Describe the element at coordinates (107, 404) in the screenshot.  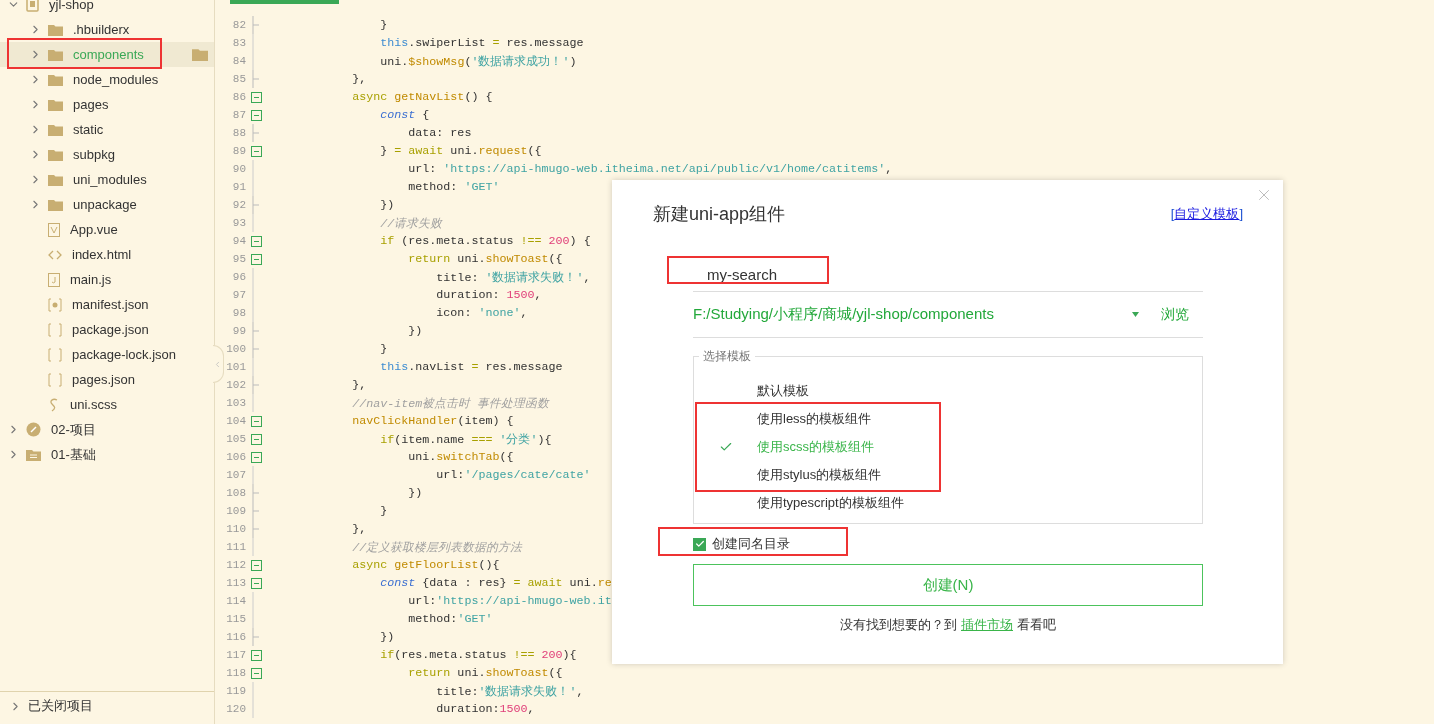
I see `tree-item: uni.scss` at that location.